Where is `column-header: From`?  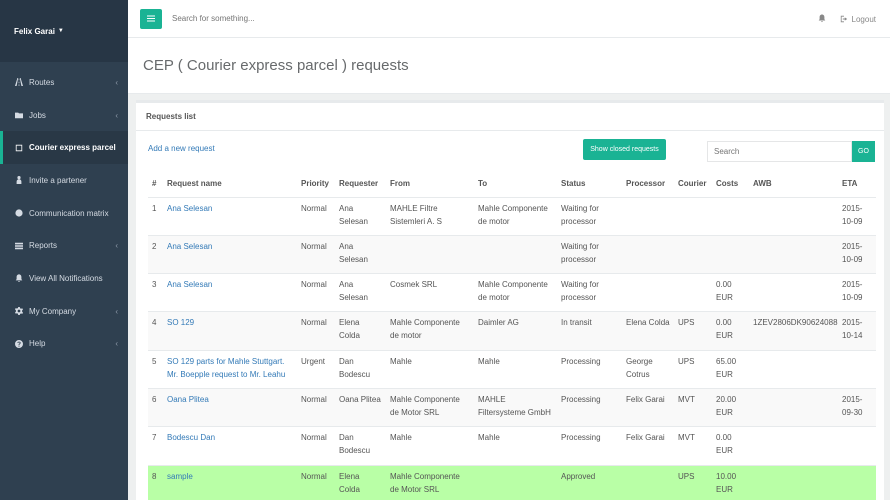
column-header: From is located at coordinates (430, 184).